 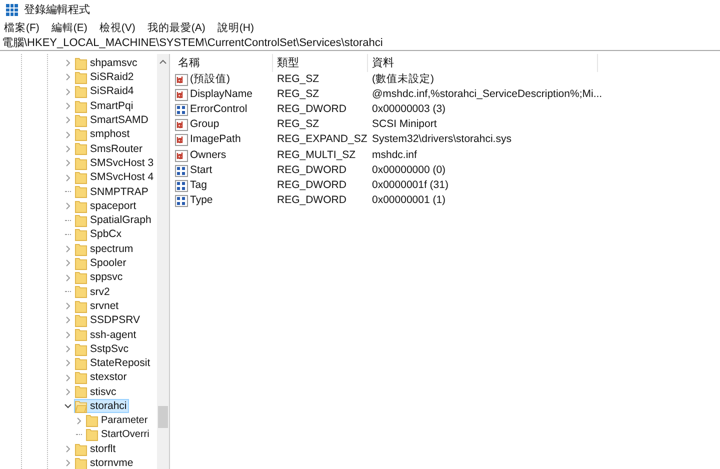 I want to click on tree-item: SpatialGraph, so click(x=114, y=220).